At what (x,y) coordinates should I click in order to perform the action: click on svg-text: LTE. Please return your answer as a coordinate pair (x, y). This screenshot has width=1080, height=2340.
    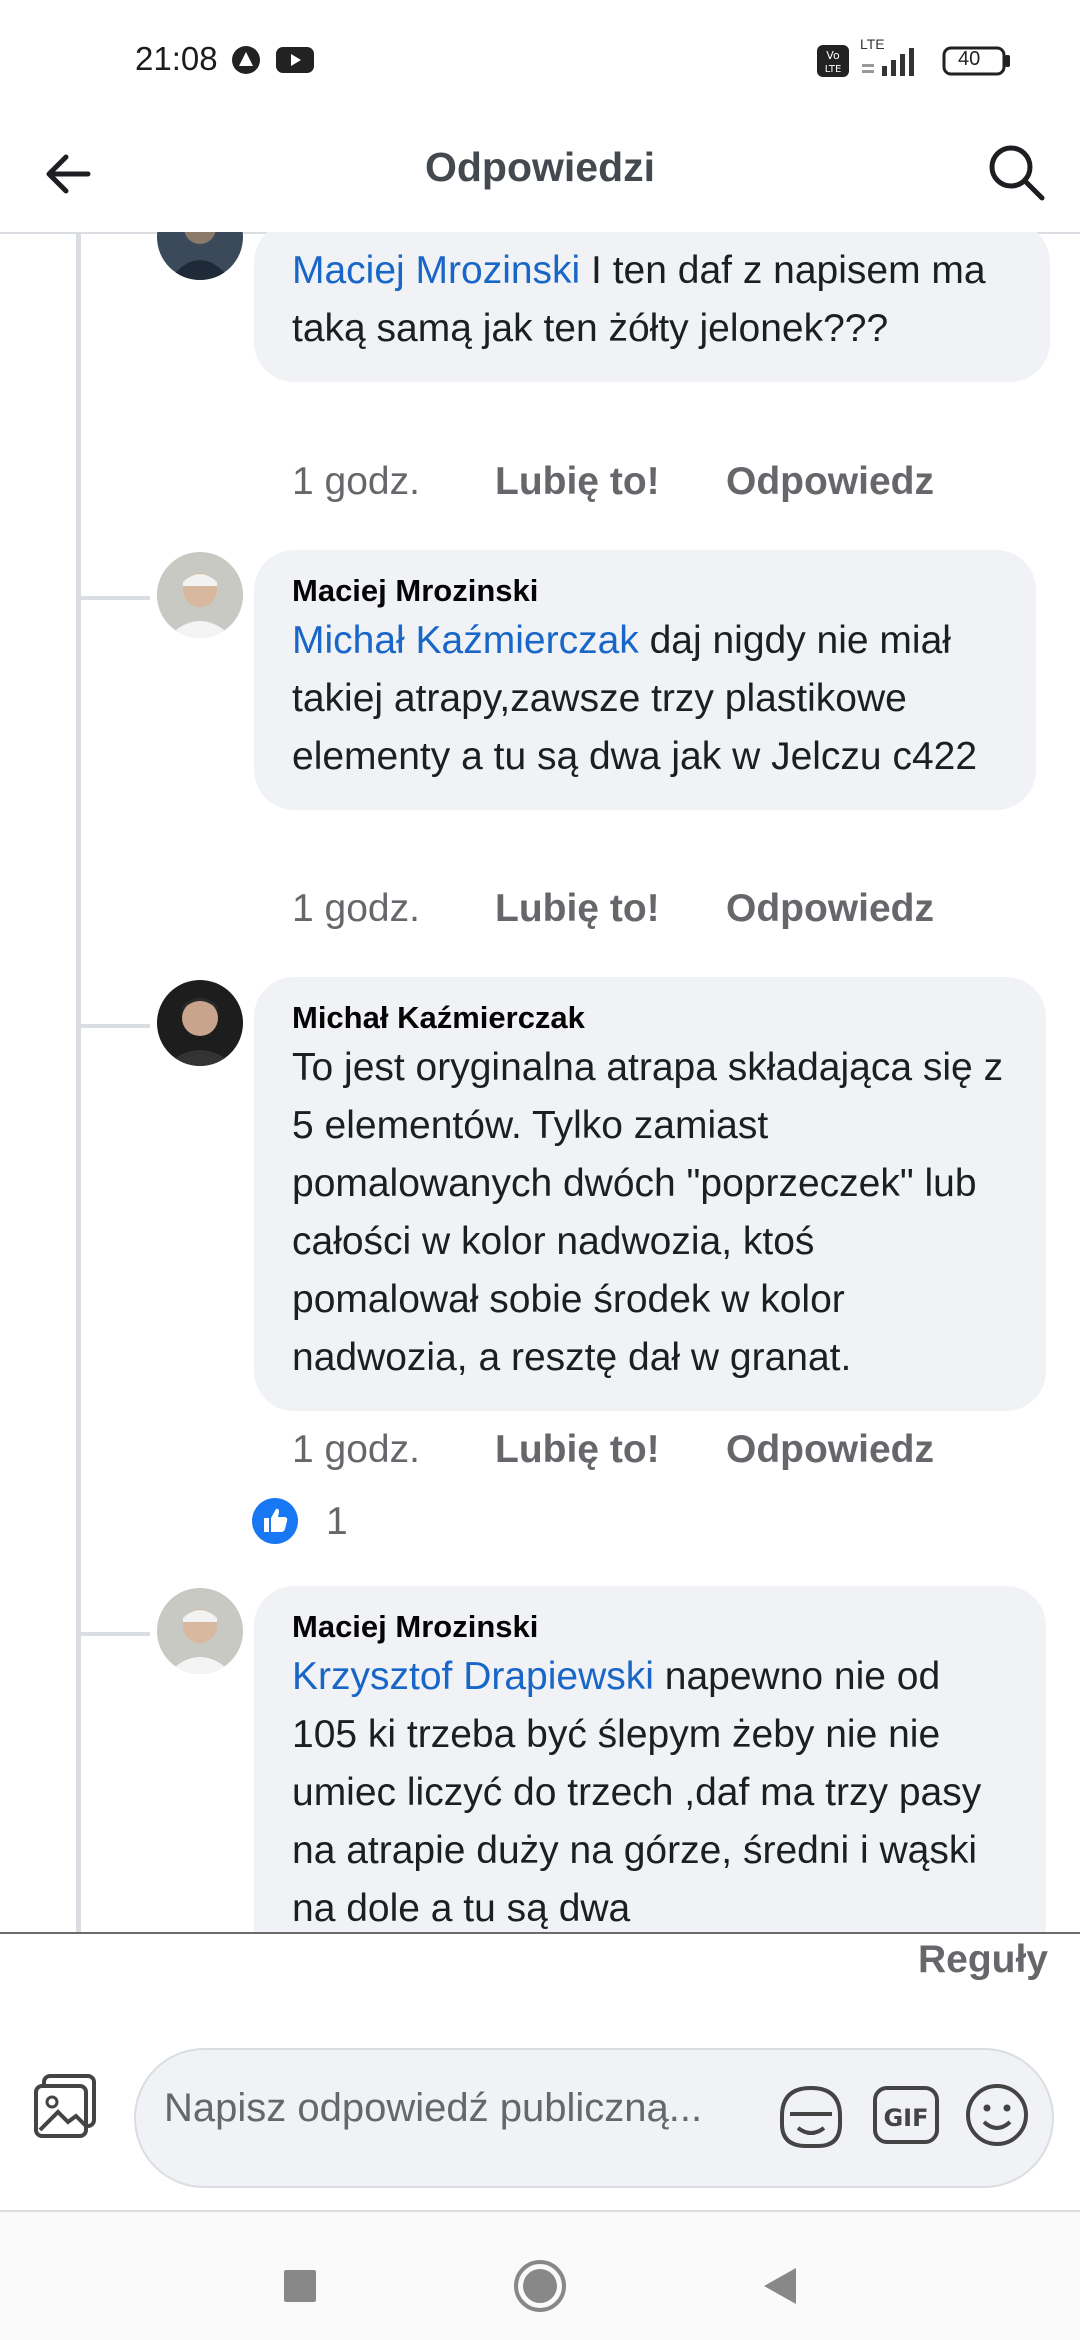
    Looking at the image, I should click on (833, 69).